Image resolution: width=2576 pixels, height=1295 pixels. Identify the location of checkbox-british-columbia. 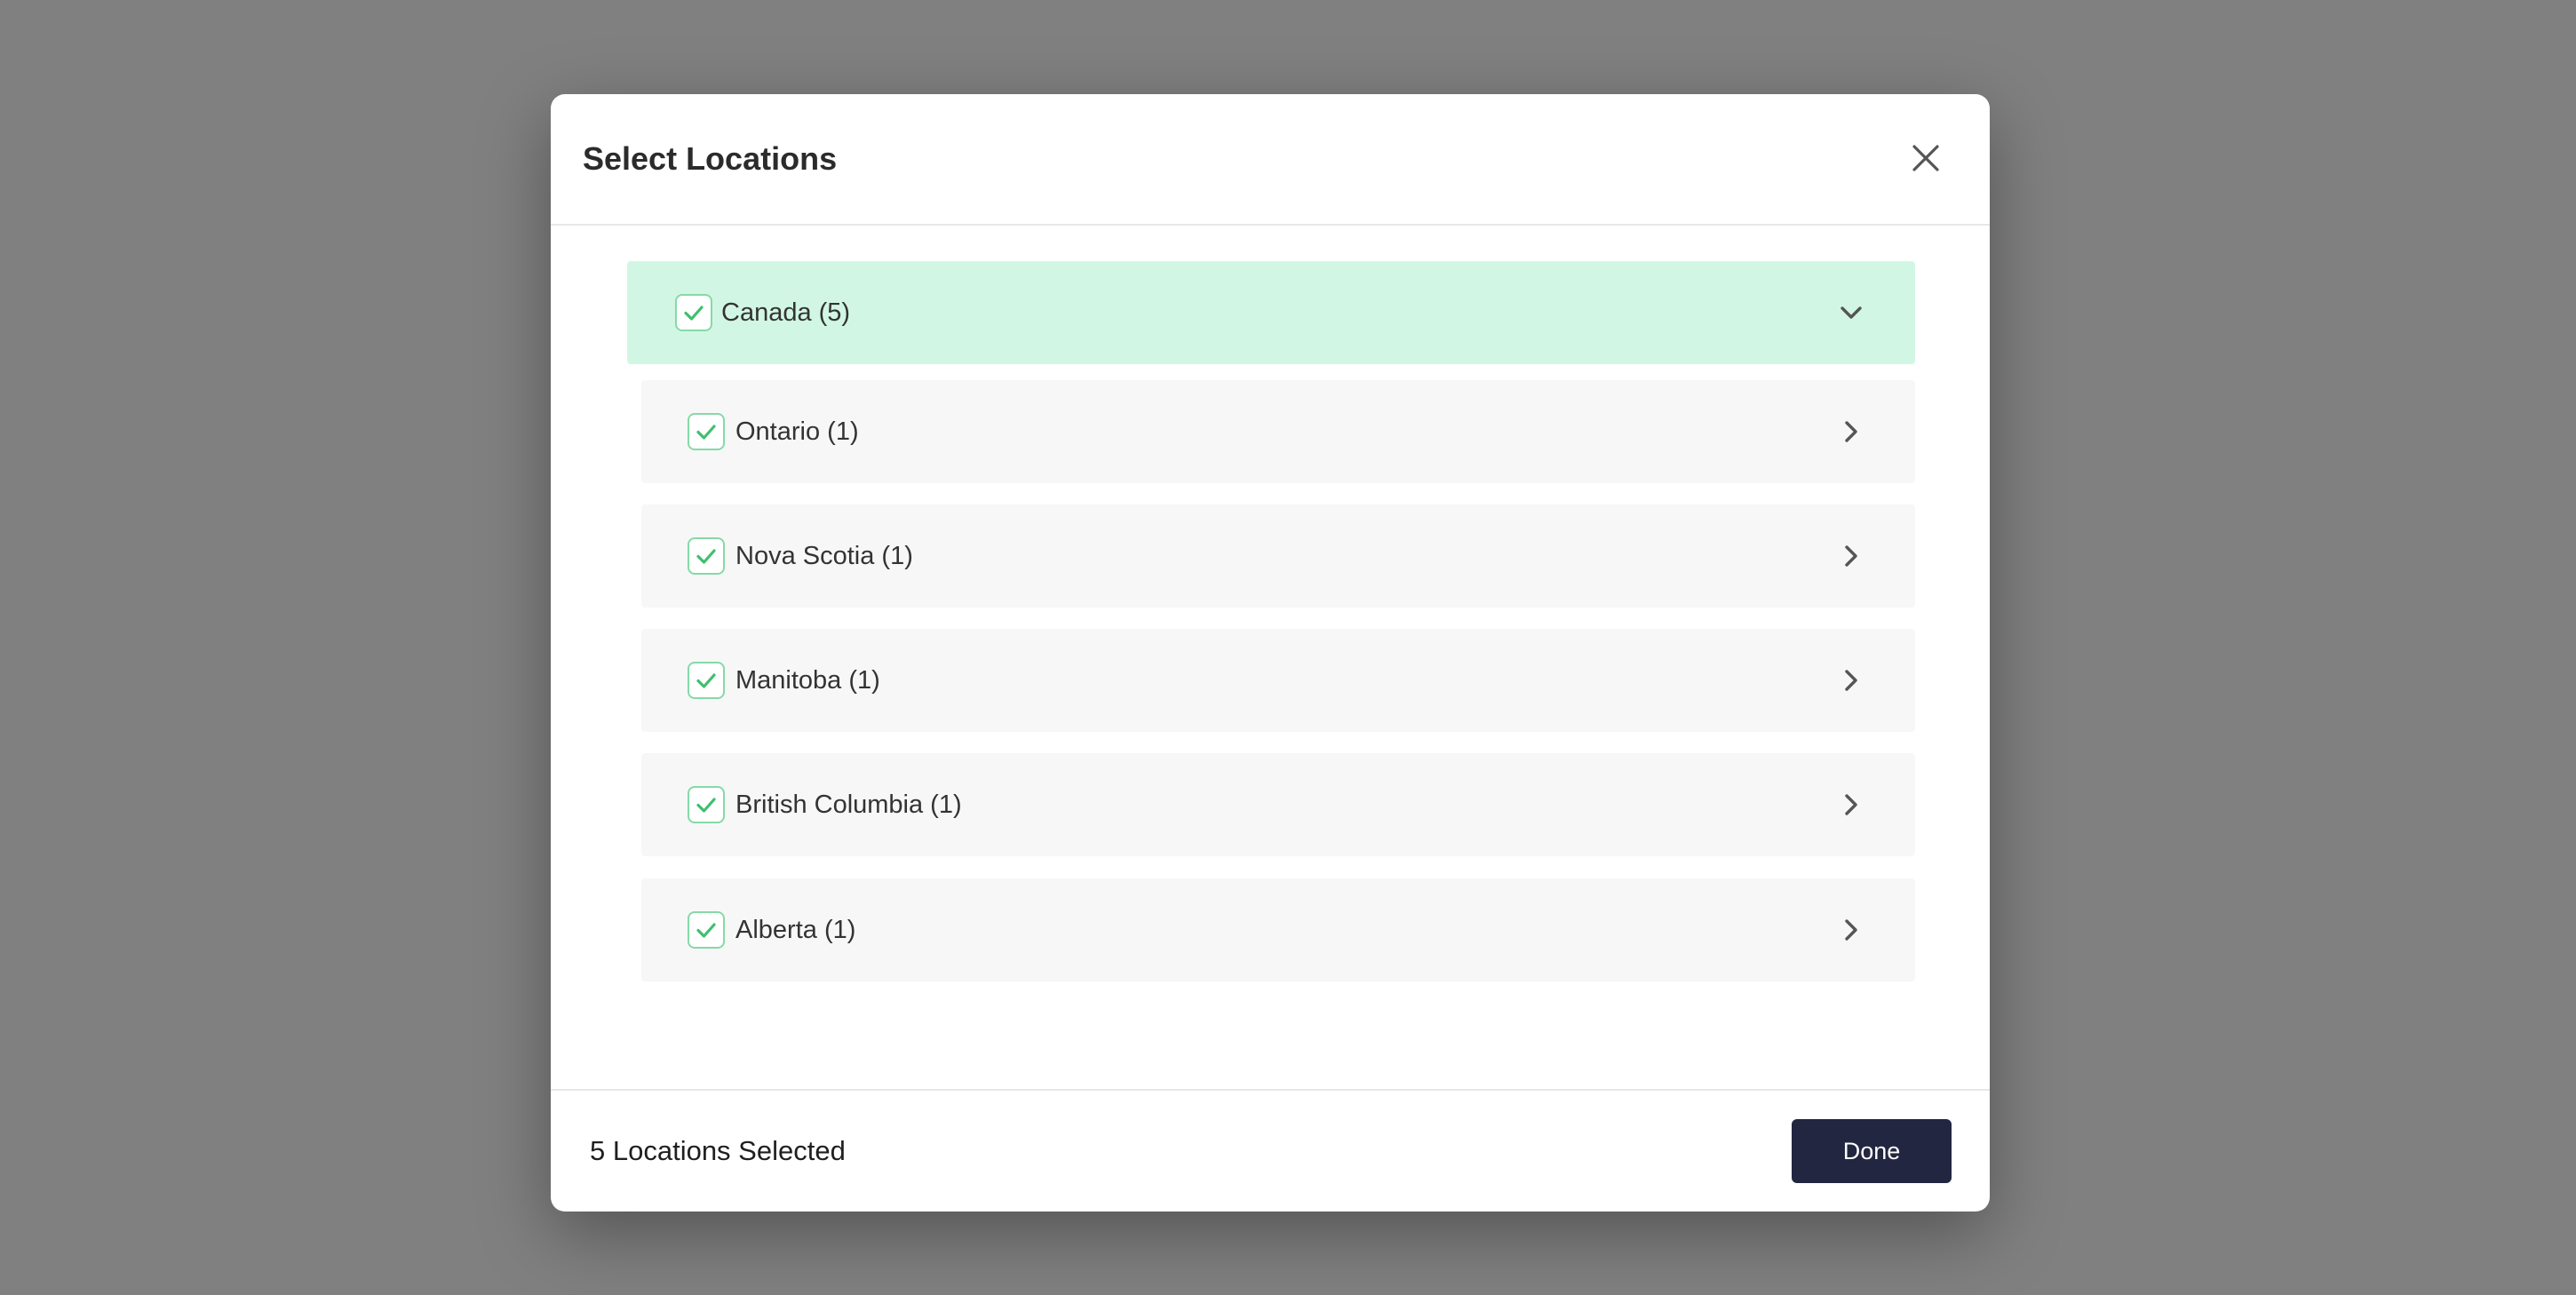
(706, 804).